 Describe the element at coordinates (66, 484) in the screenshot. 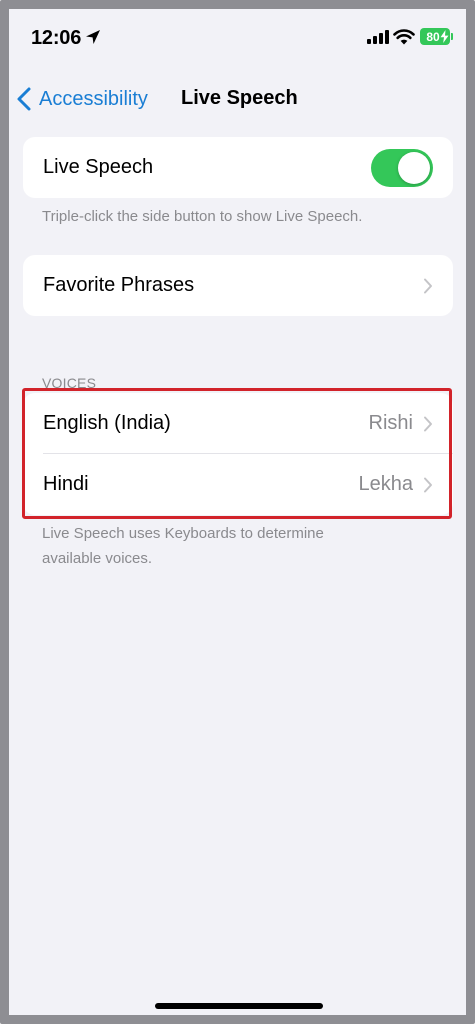

I see `voice-language-label: Hindi` at that location.